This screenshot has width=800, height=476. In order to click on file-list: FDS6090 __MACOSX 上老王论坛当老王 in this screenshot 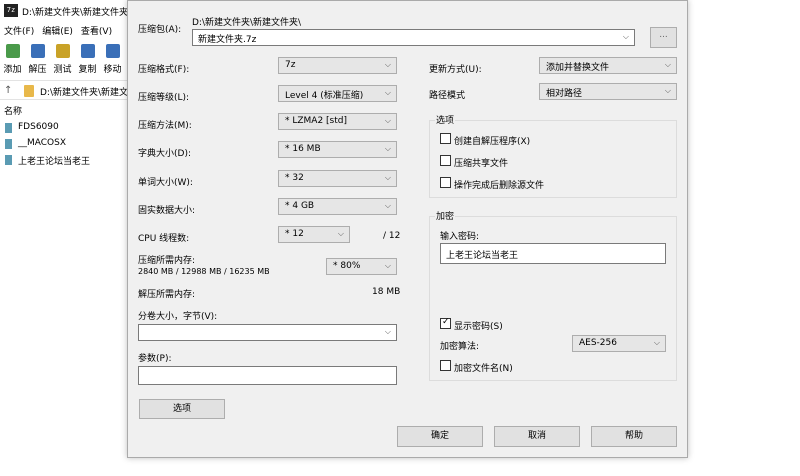, I will do `click(64, 144)`.